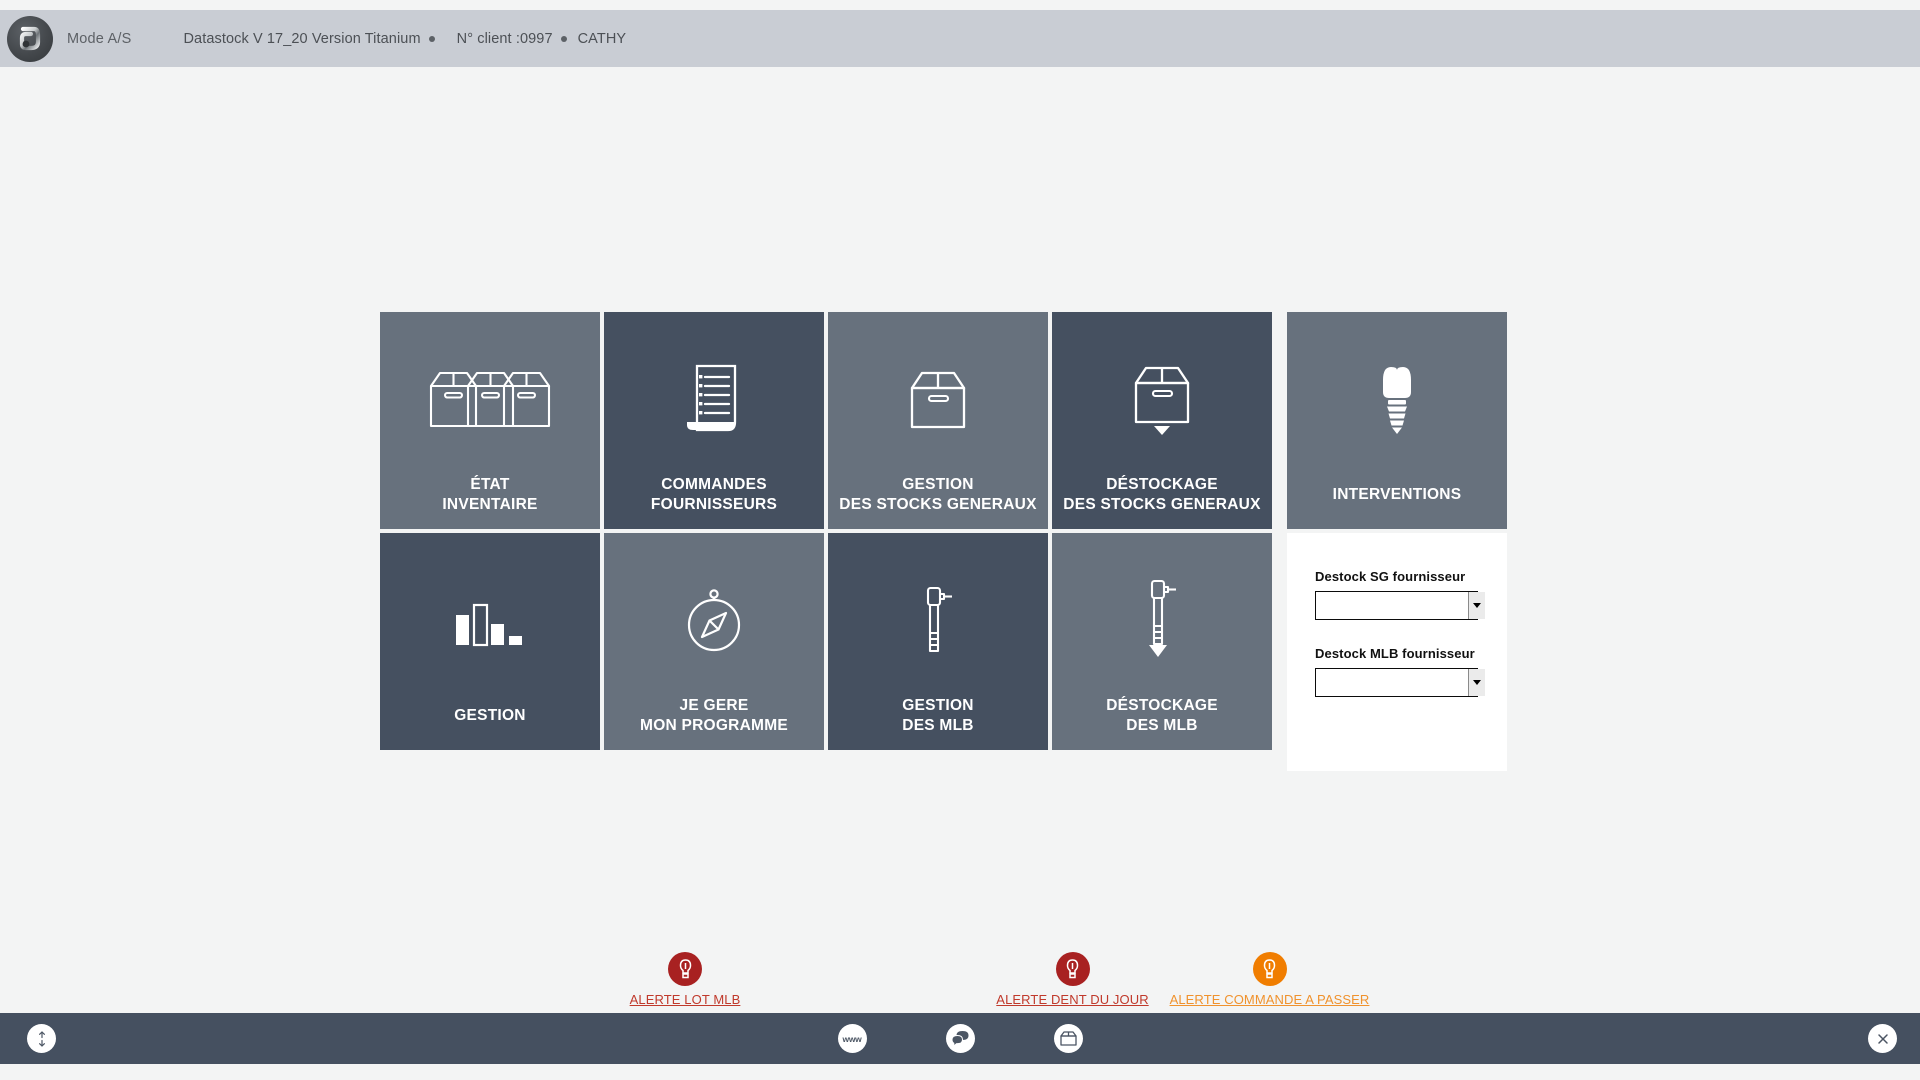 This screenshot has height=1080, width=1920. What do you see at coordinates (504, 38) in the screenshot?
I see `client-number-label: N° client :0997` at bounding box center [504, 38].